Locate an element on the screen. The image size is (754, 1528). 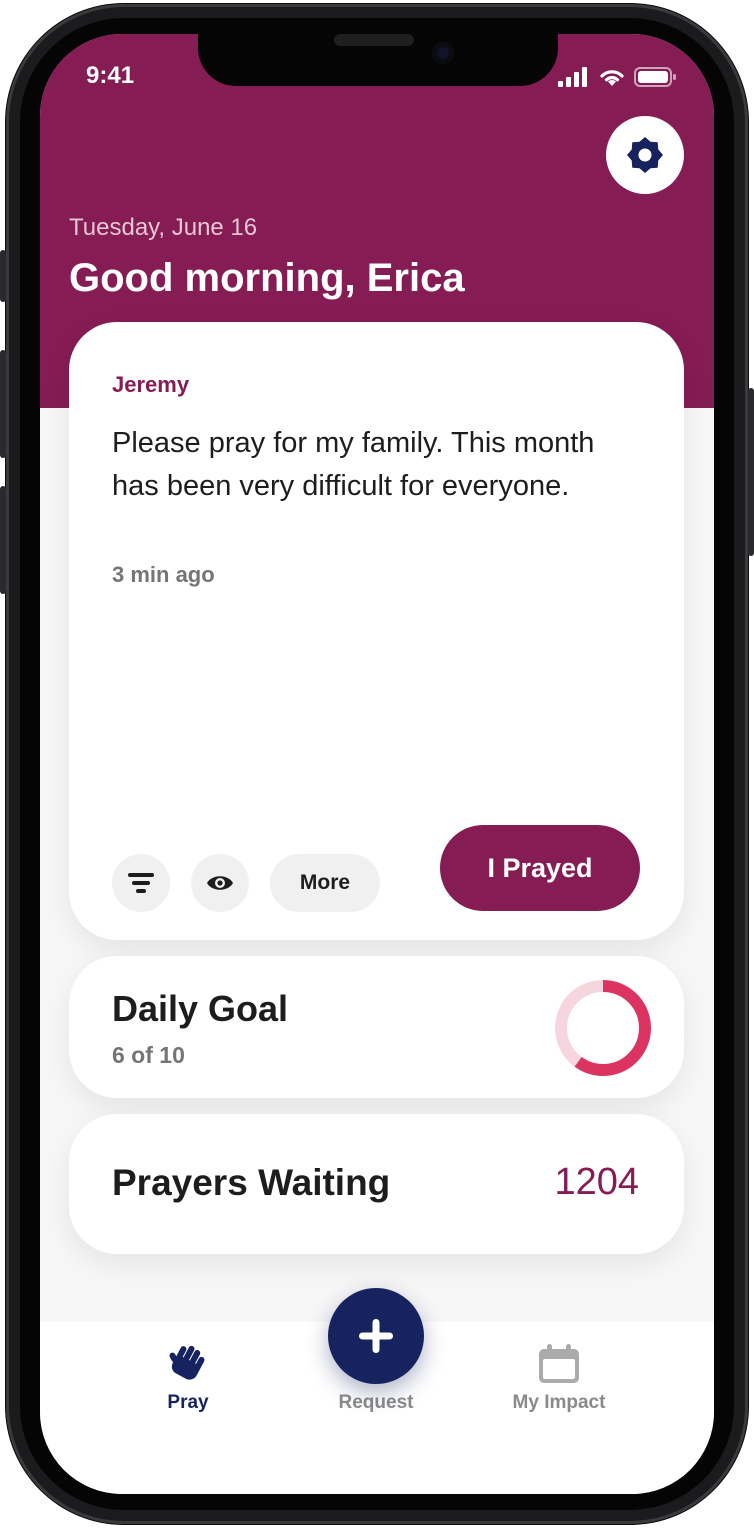
filter-button is located at coordinates (141, 883).